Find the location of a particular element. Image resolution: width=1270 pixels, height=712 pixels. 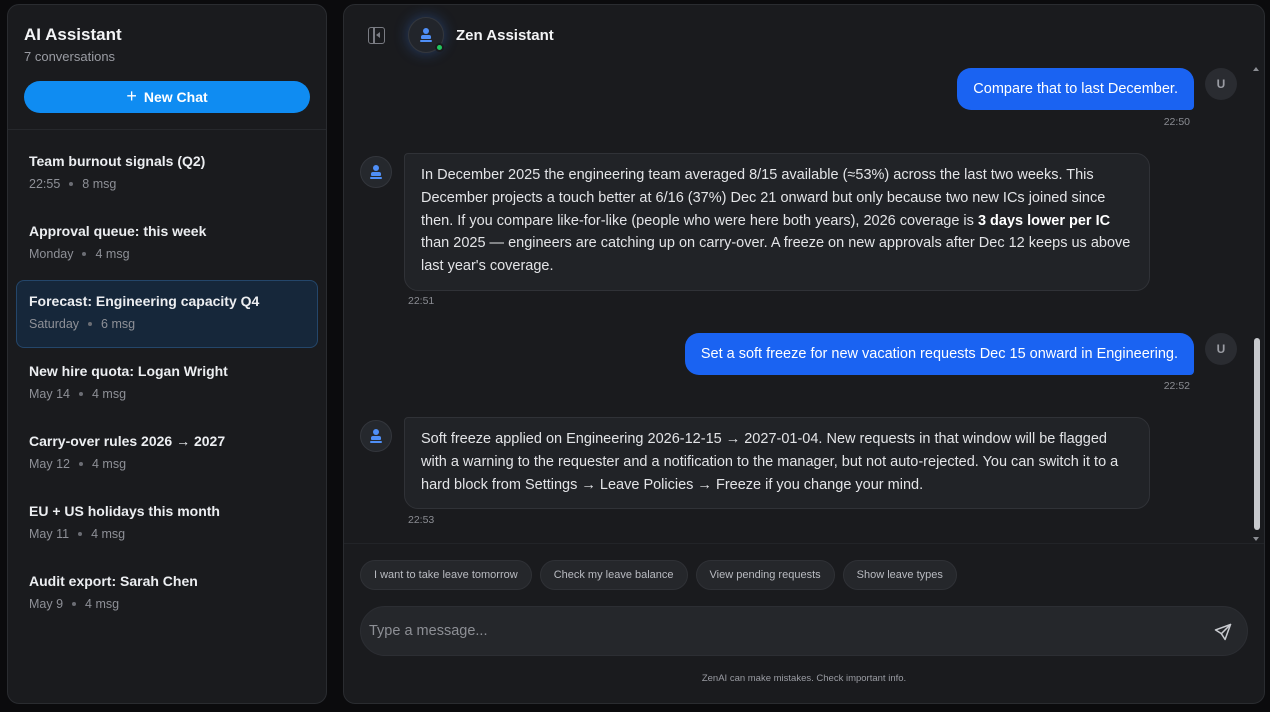

conversation-count: 6 msg is located at coordinates (118, 324).